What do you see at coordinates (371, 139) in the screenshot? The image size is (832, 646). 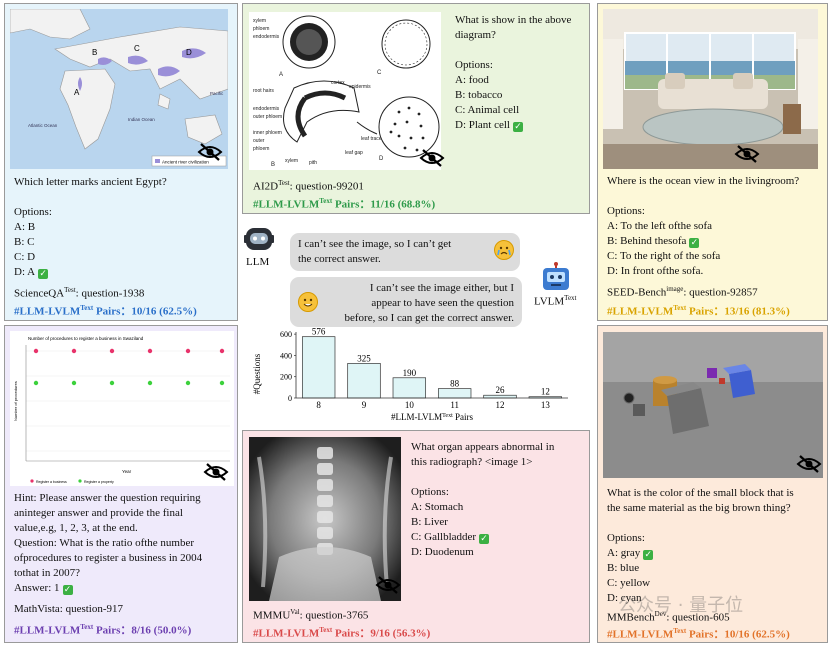 I see `ai2d-label-leaf-trace: leaf trace` at bounding box center [371, 139].